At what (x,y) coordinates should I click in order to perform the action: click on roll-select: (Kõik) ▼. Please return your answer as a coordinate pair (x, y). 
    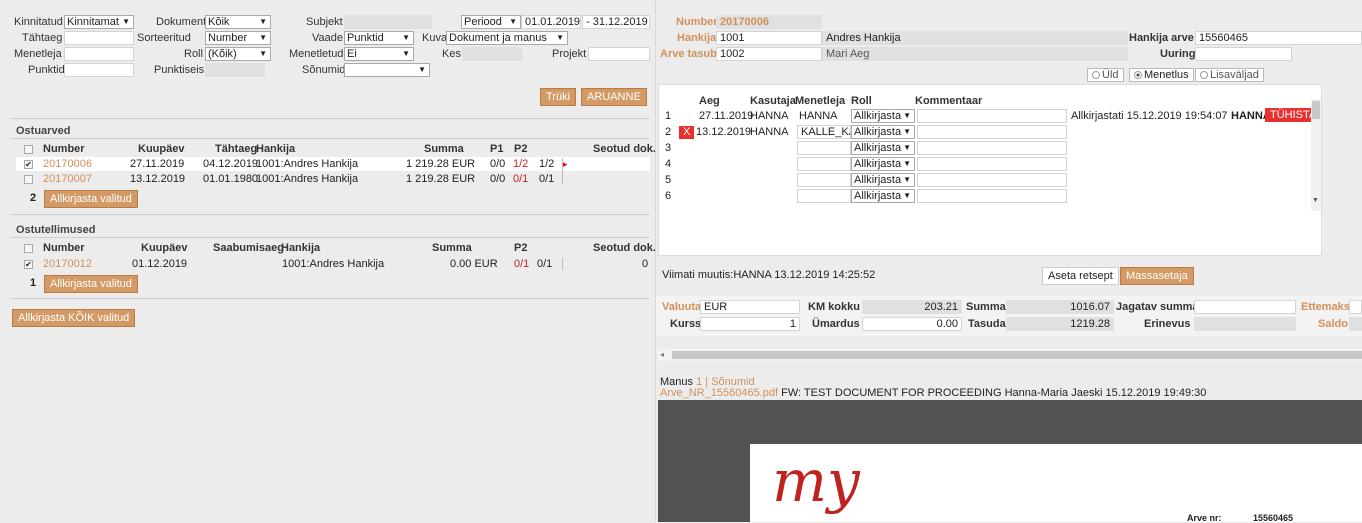
    Looking at the image, I should click on (238, 54).